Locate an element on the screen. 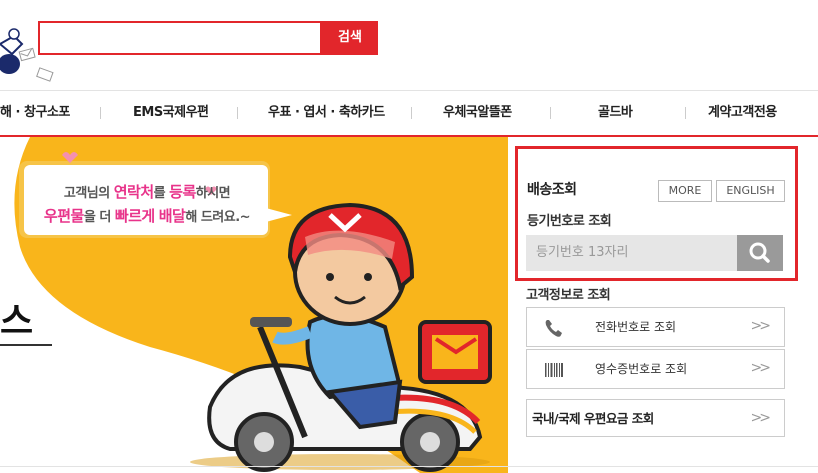 This screenshot has height=473, width=818. speech-line-1: 고객님의 연락처를 등록하시면 is located at coordinates (147, 191).